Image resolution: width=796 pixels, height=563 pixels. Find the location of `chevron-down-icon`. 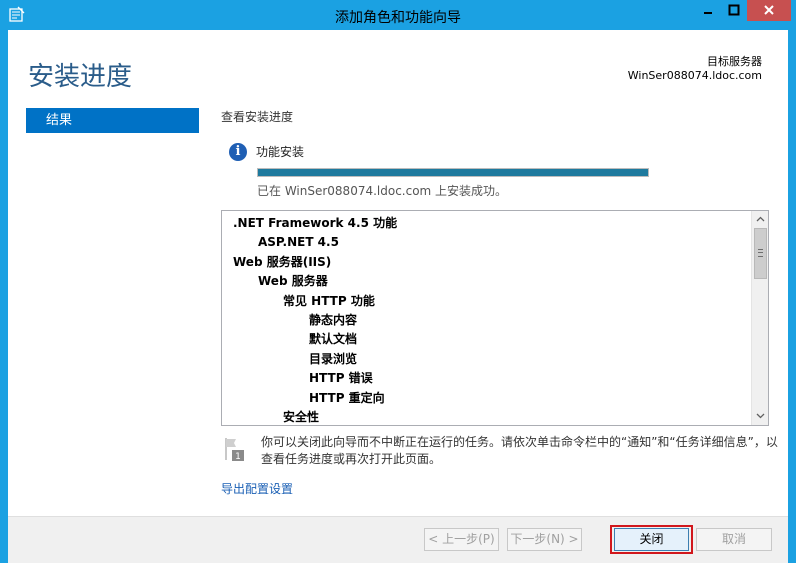

chevron-down-icon is located at coordinates (760, 416).